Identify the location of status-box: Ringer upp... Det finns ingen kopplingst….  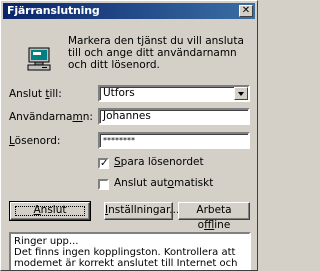
(130, 251).